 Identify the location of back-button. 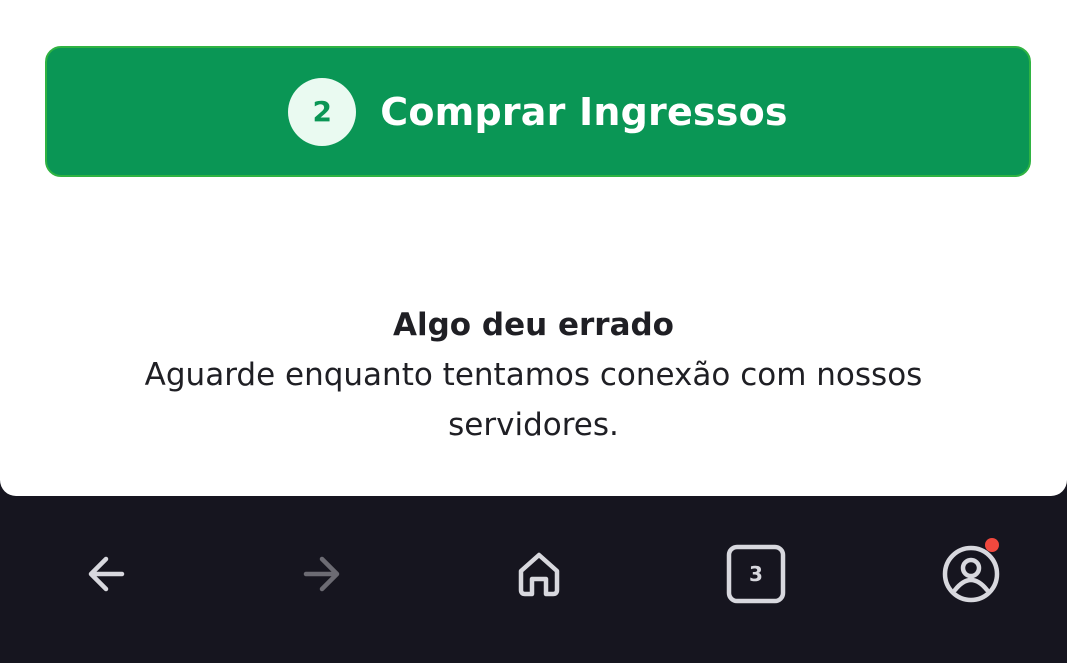
(106, 574).